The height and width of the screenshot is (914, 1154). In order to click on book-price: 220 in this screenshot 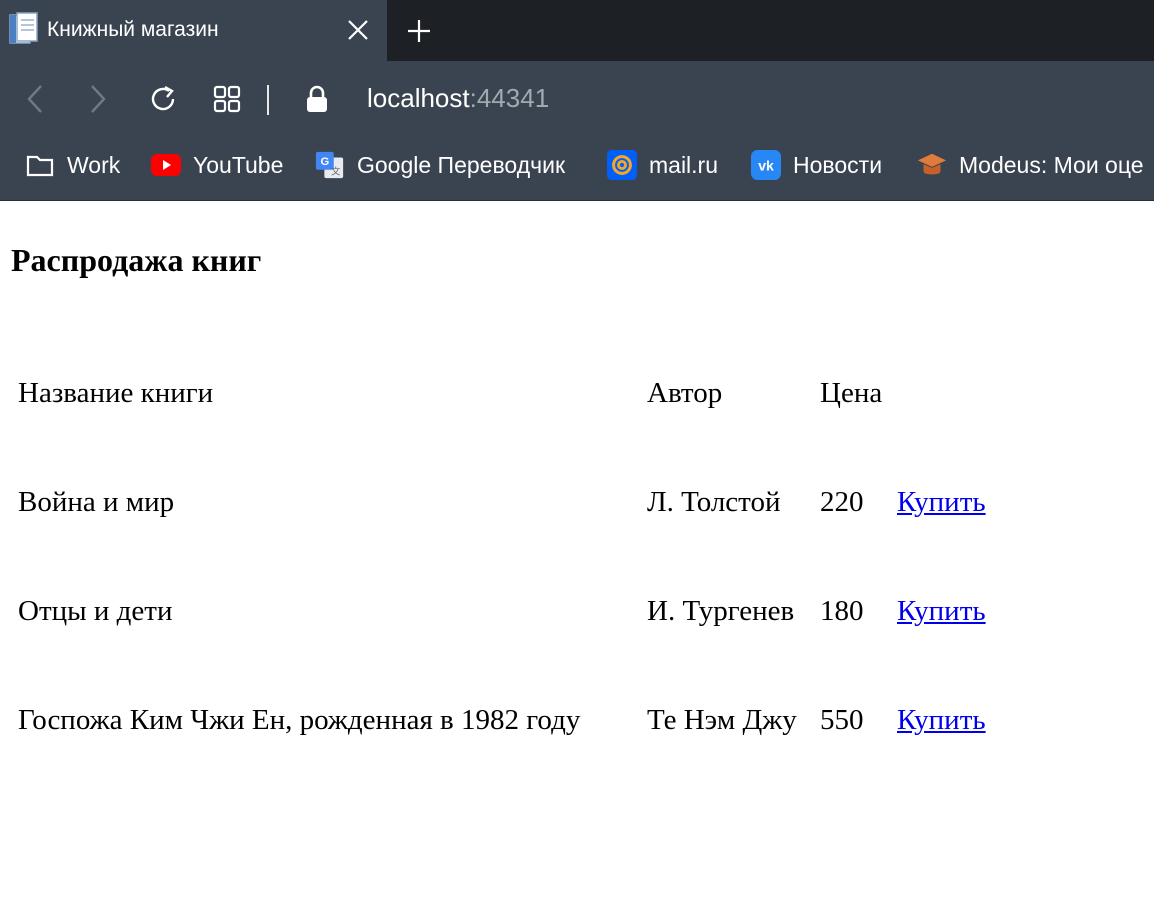, I will do `click(842, 502)`.